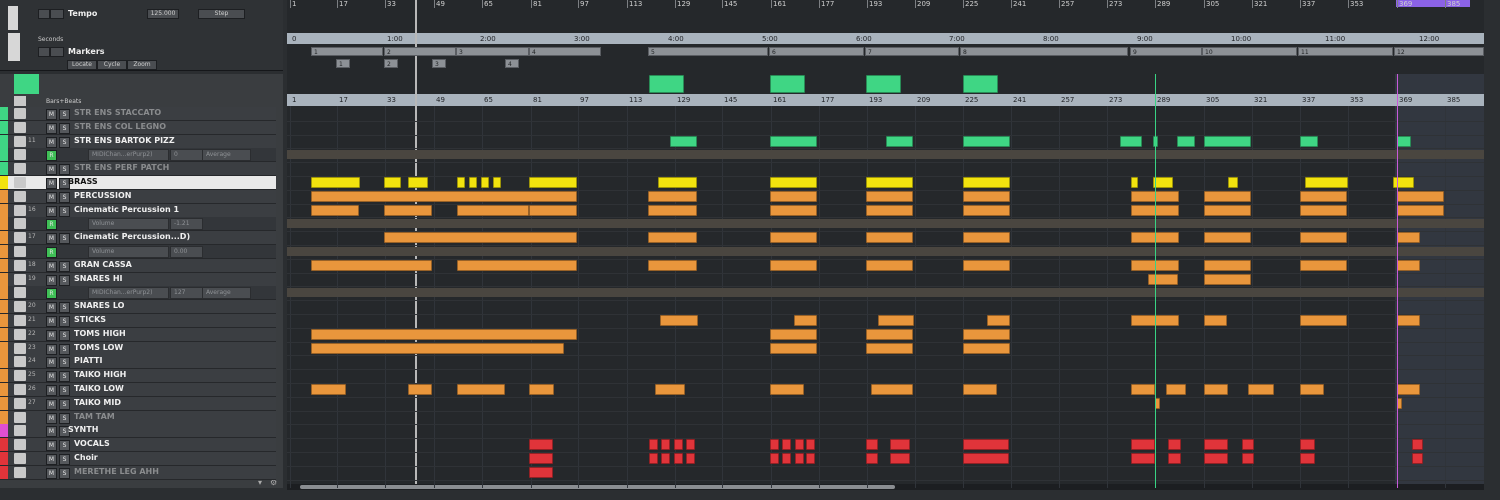  What do you see at coordinates (186, 155) in the screenshot?
I see `automation-value: 0` at bounding box center [186, 155].